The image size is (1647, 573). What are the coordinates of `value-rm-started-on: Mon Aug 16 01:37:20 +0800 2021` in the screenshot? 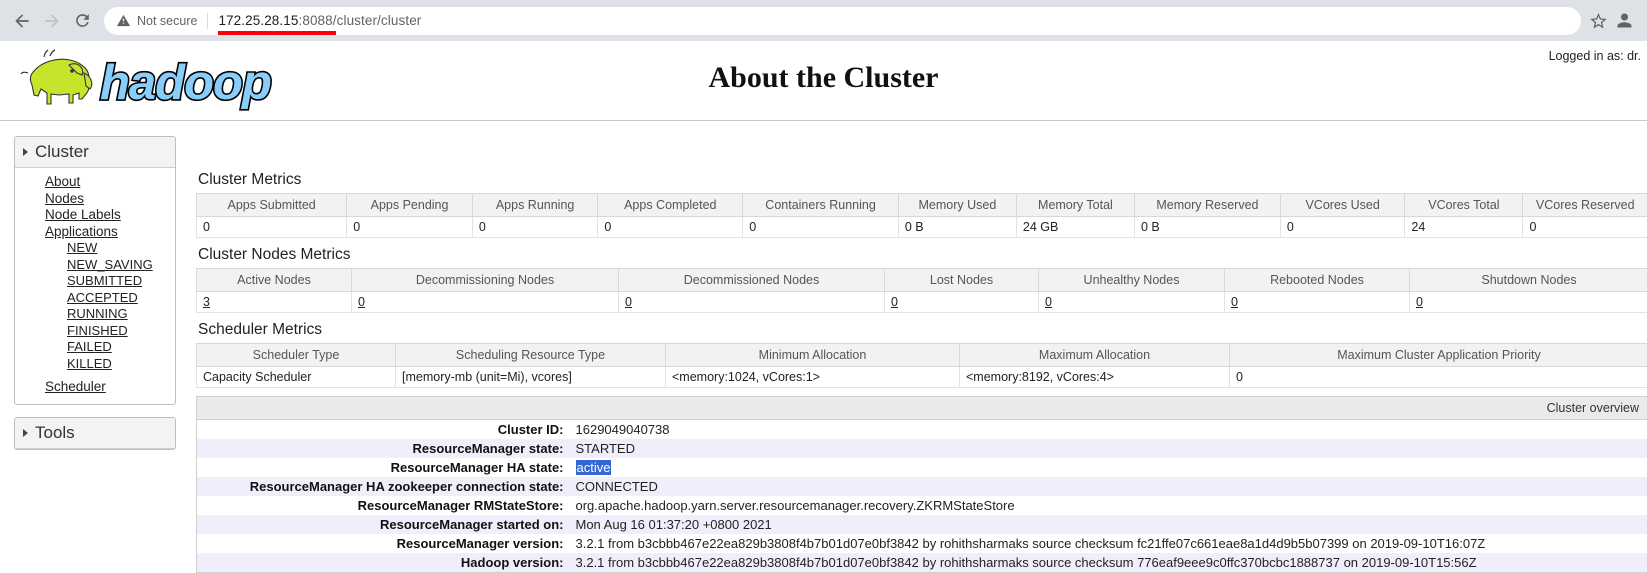 It's located at (1108, 524).